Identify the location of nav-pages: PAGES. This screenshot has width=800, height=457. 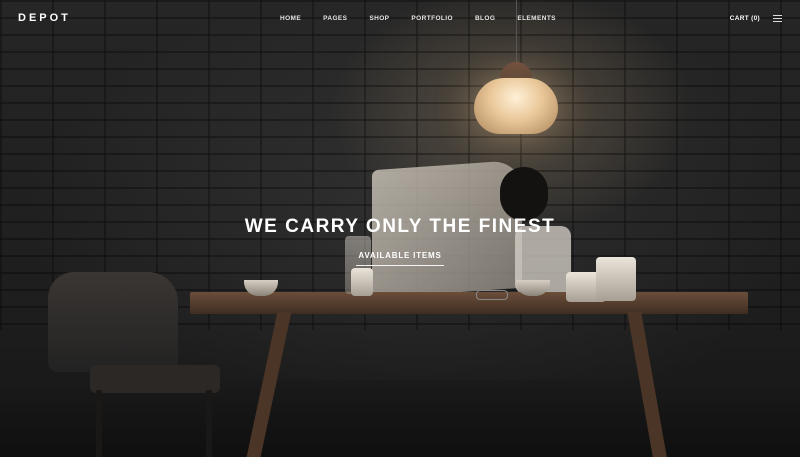
(335, 18).